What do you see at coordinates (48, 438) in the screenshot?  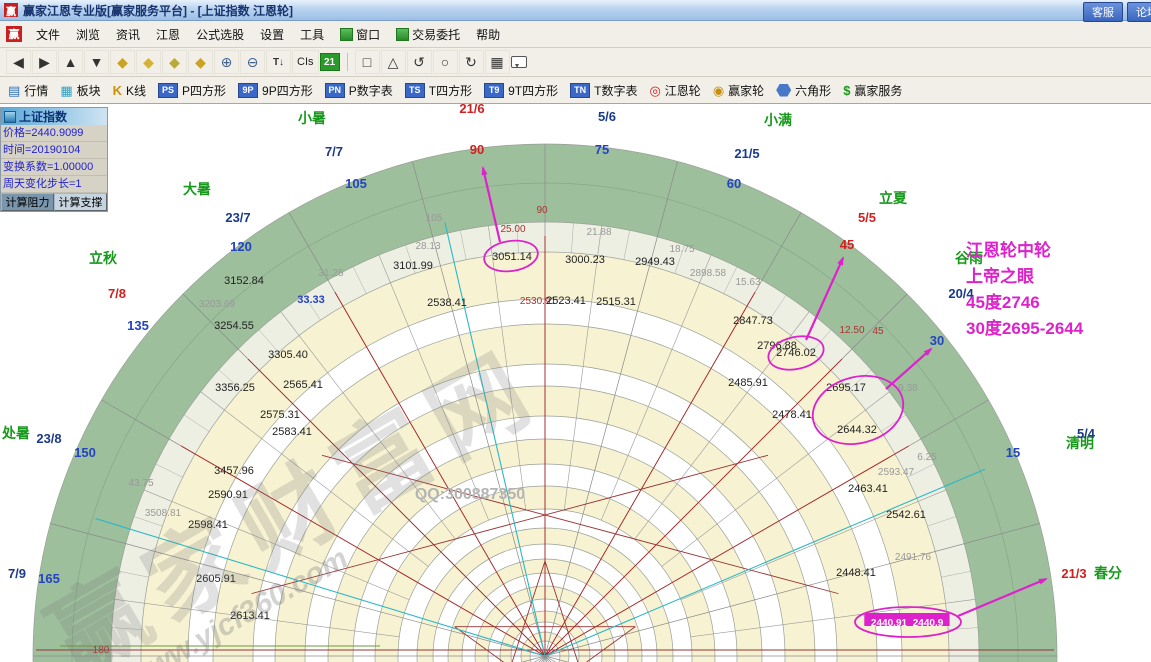 I see `wheel-label: 23/8` at bounding box center [48, 438].